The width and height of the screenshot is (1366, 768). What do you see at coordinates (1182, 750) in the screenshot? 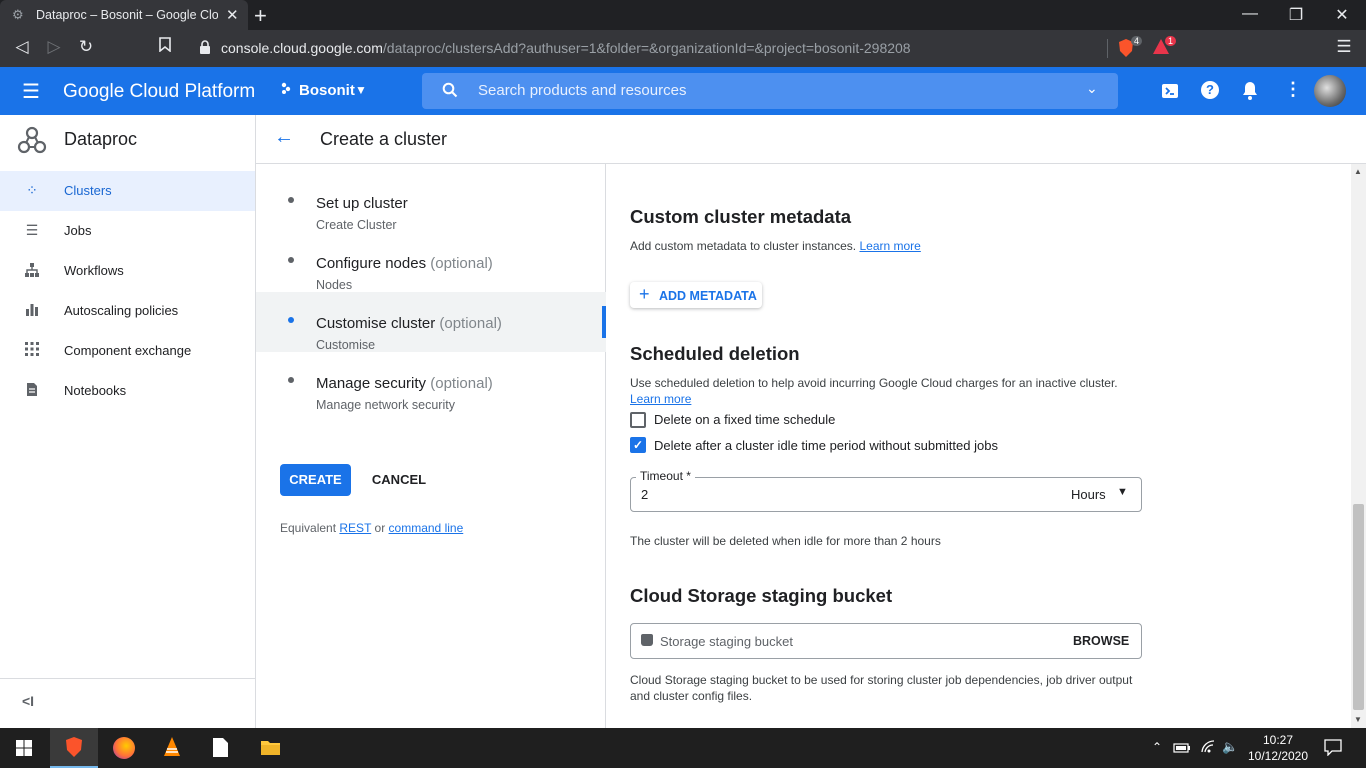
I see `battery-icon` at bounding box center [1182, 750].